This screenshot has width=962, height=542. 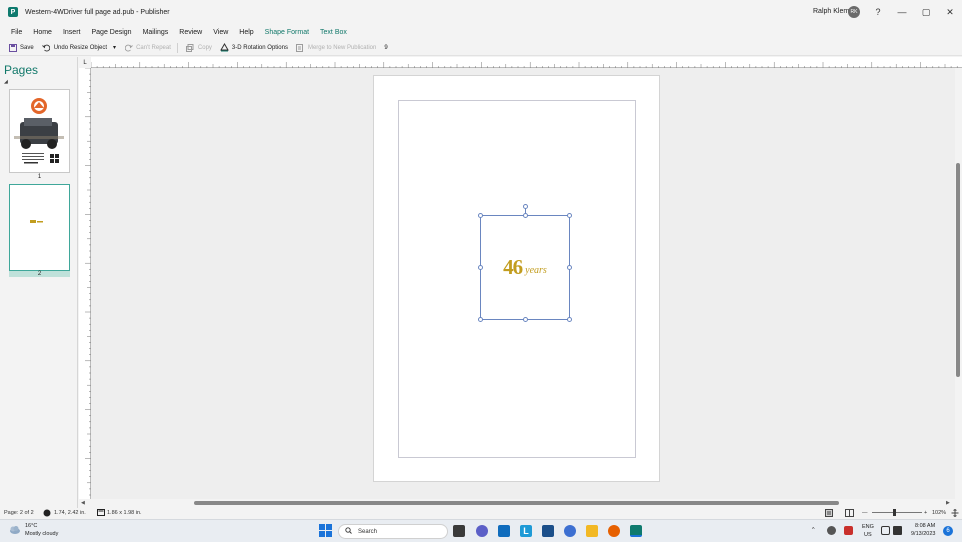 What do you see at coordinates (516, 503) in the screenshot?
I see `horizontal-scroll-thumb` at bounding box center [516, 503].